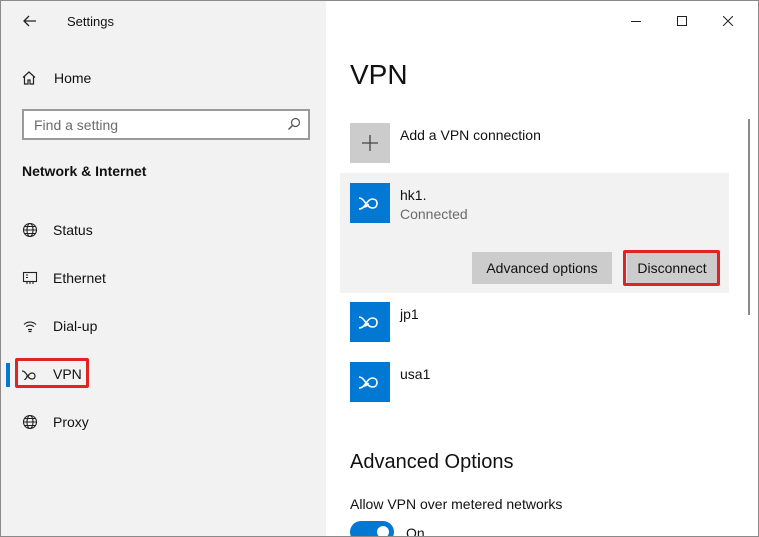  I want to click on close-button, so click(728, 21).